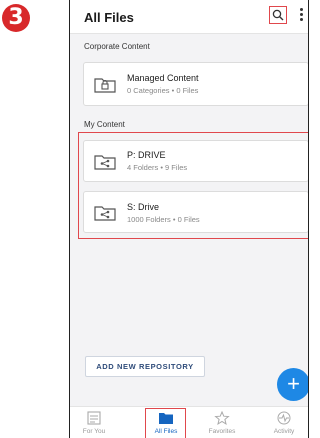 The width and height of the screenshot is (320, 438). Describe the element at coordinates (165, 423) in the screenshot. I see `highlight-box-all-files-tab` at that location.